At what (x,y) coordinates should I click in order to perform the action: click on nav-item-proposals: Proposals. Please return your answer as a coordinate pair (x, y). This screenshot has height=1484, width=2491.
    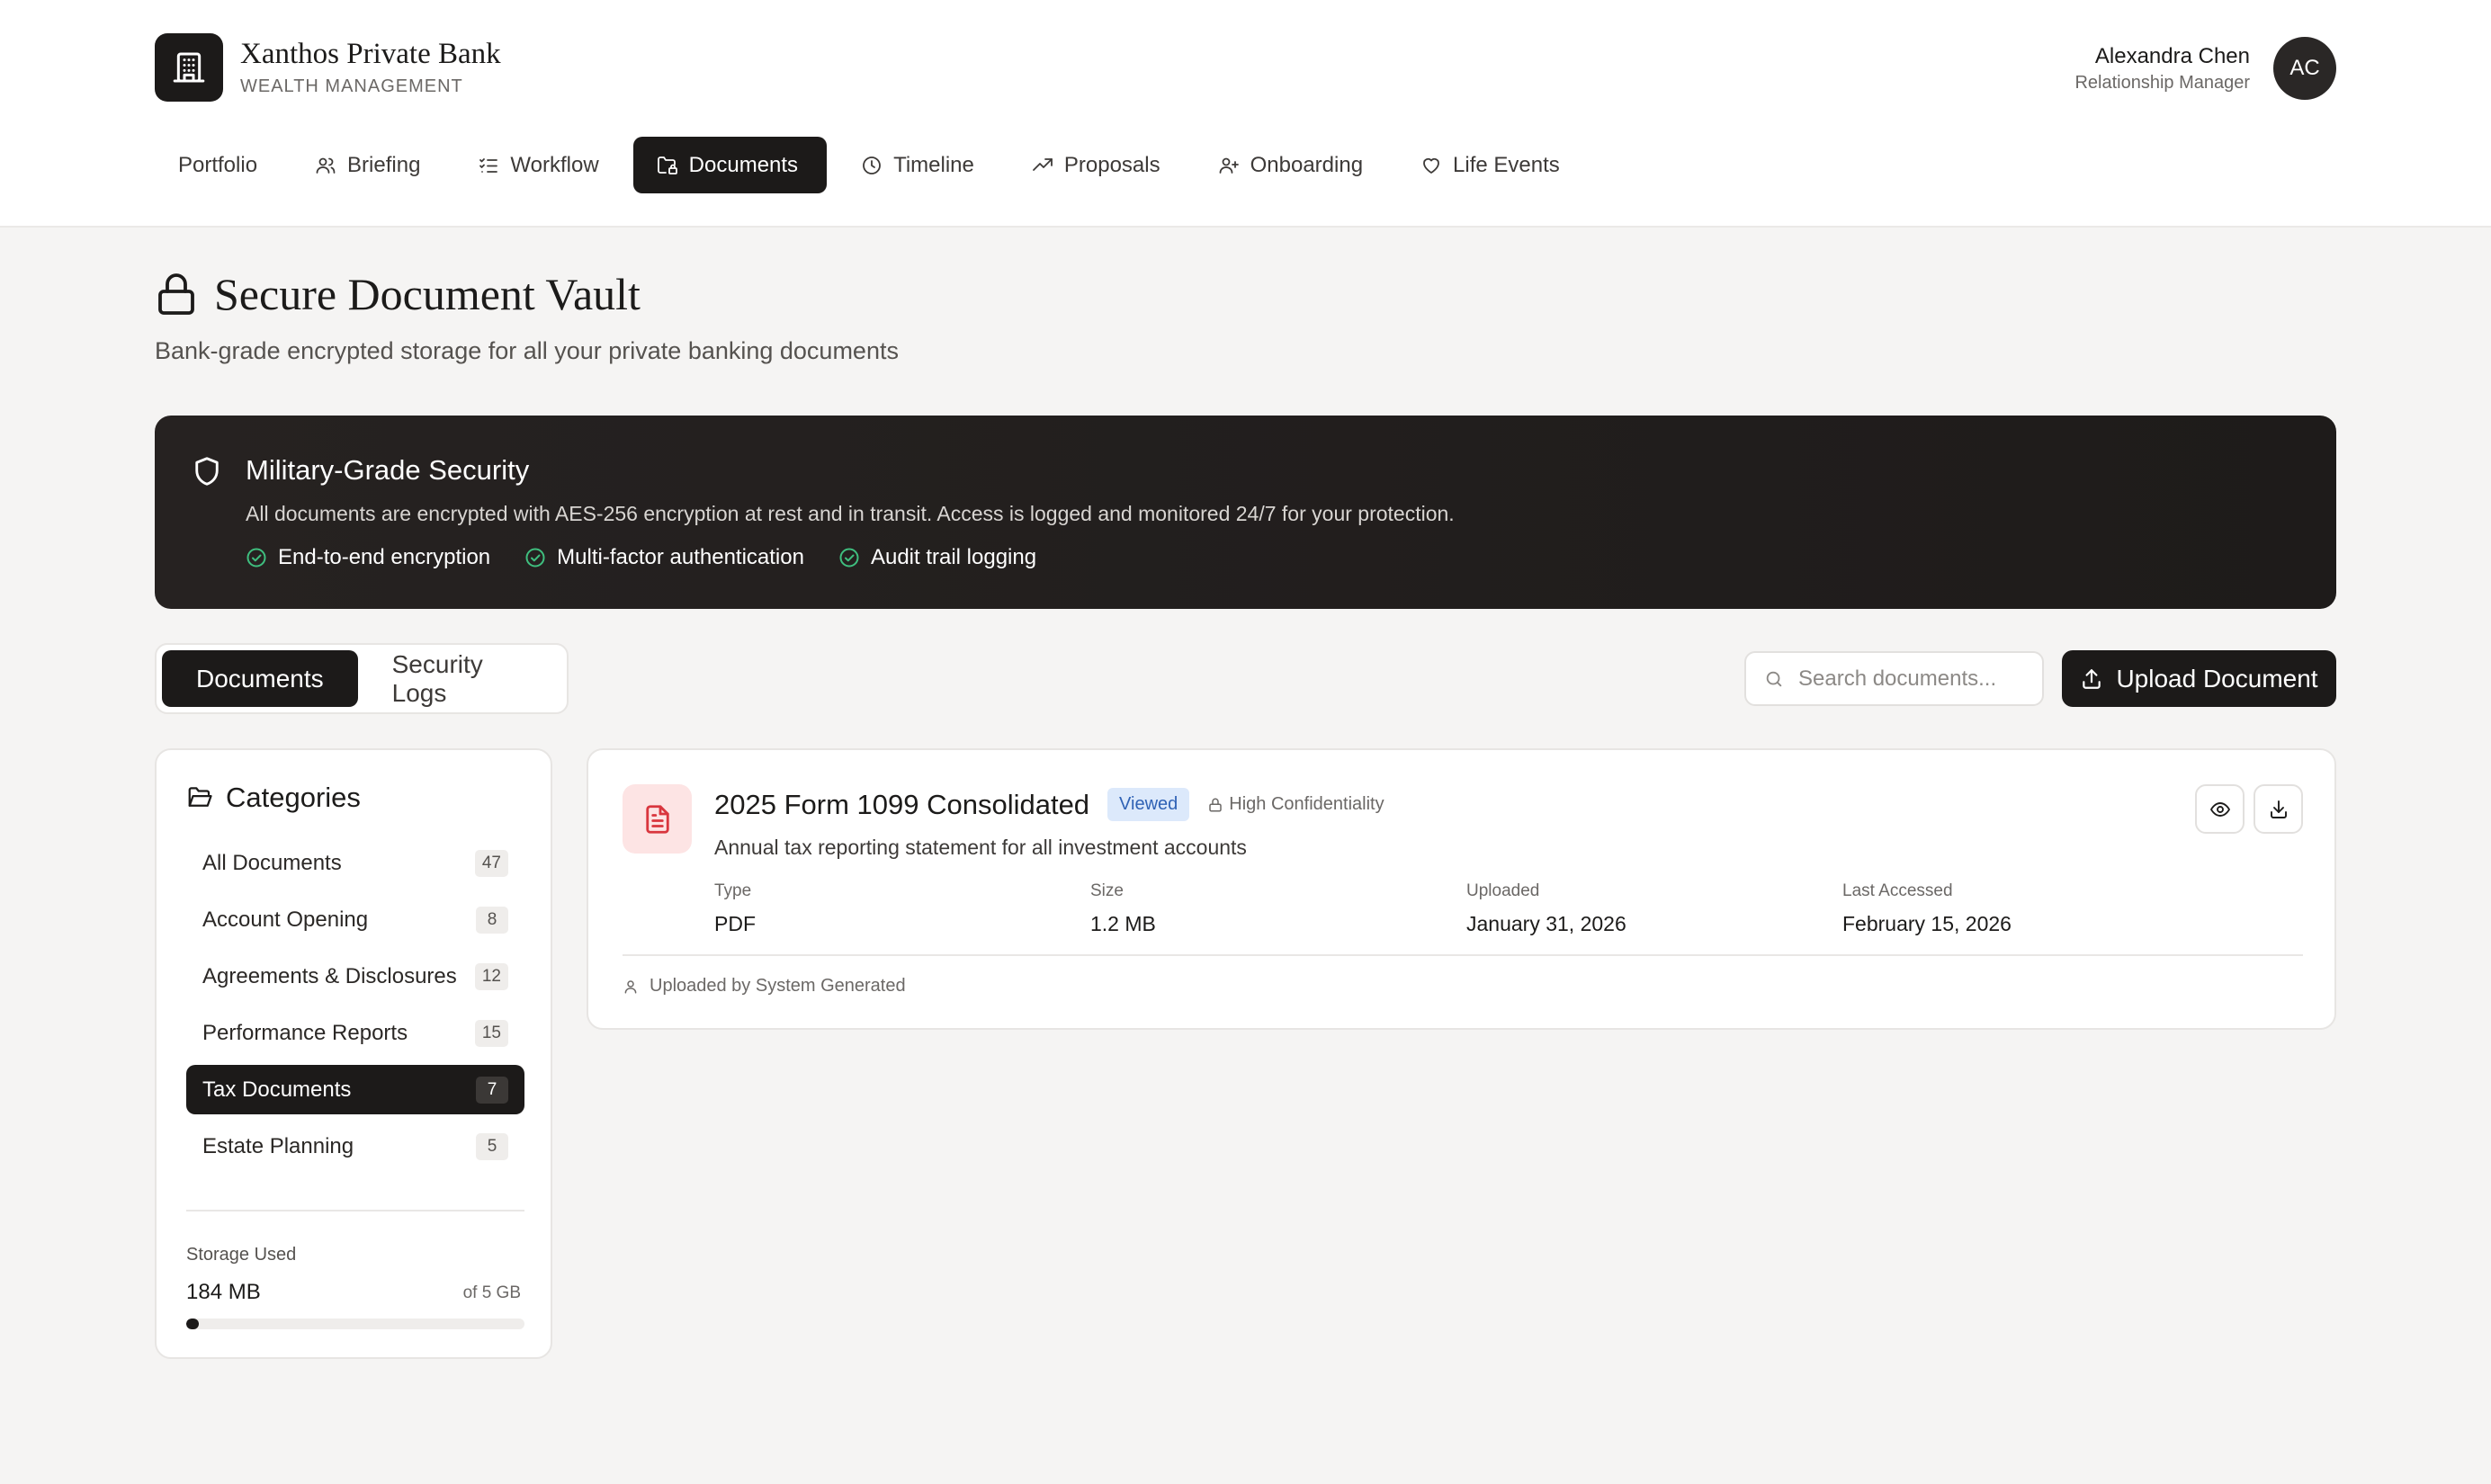
    Looking at the image, I should click on (1096, 165).